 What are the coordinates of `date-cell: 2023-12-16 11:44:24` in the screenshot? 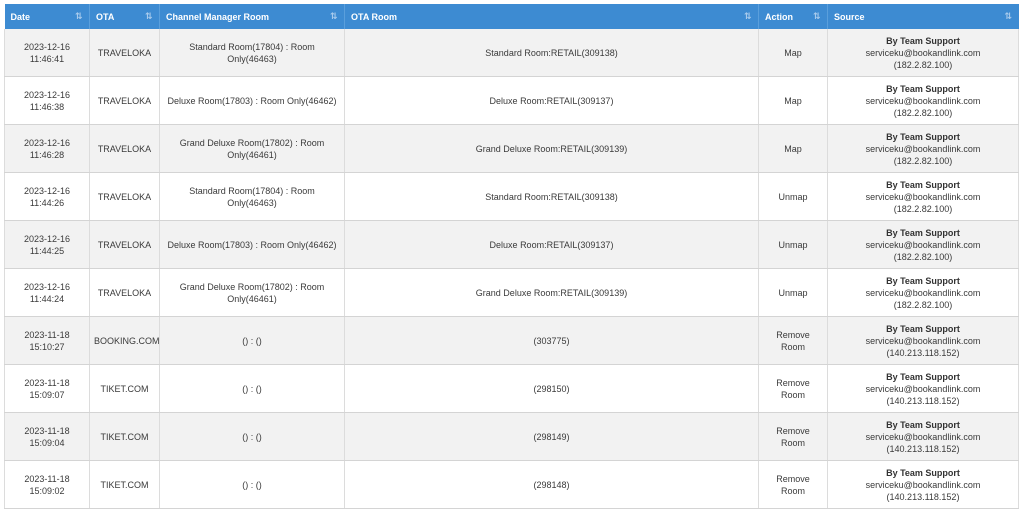 It's located at (47, 292).